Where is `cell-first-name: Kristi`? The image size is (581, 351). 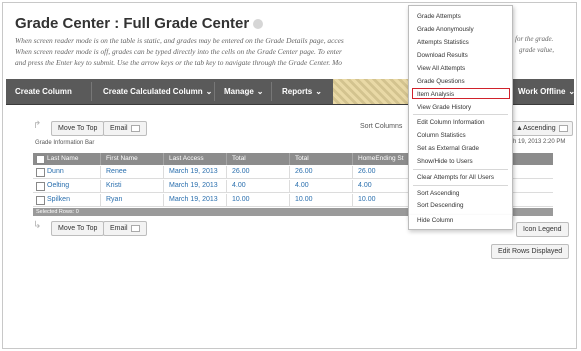 cell-first-name: Kristi is located at coordinates (114, 186).